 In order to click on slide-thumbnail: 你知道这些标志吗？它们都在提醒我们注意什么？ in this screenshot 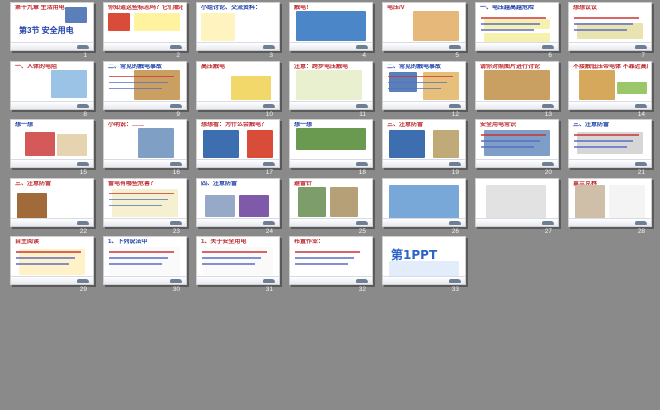, I will do `click(145, 26)`.